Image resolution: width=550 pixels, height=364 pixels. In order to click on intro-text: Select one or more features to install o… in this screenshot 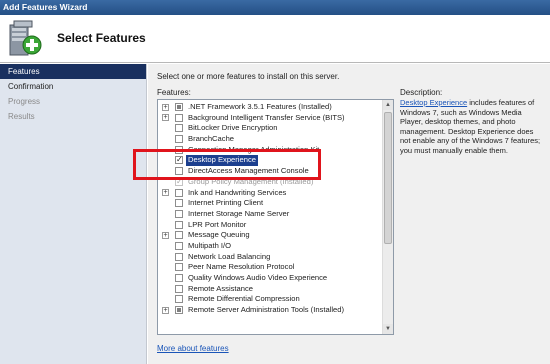, I will do `click(248, 76)`.